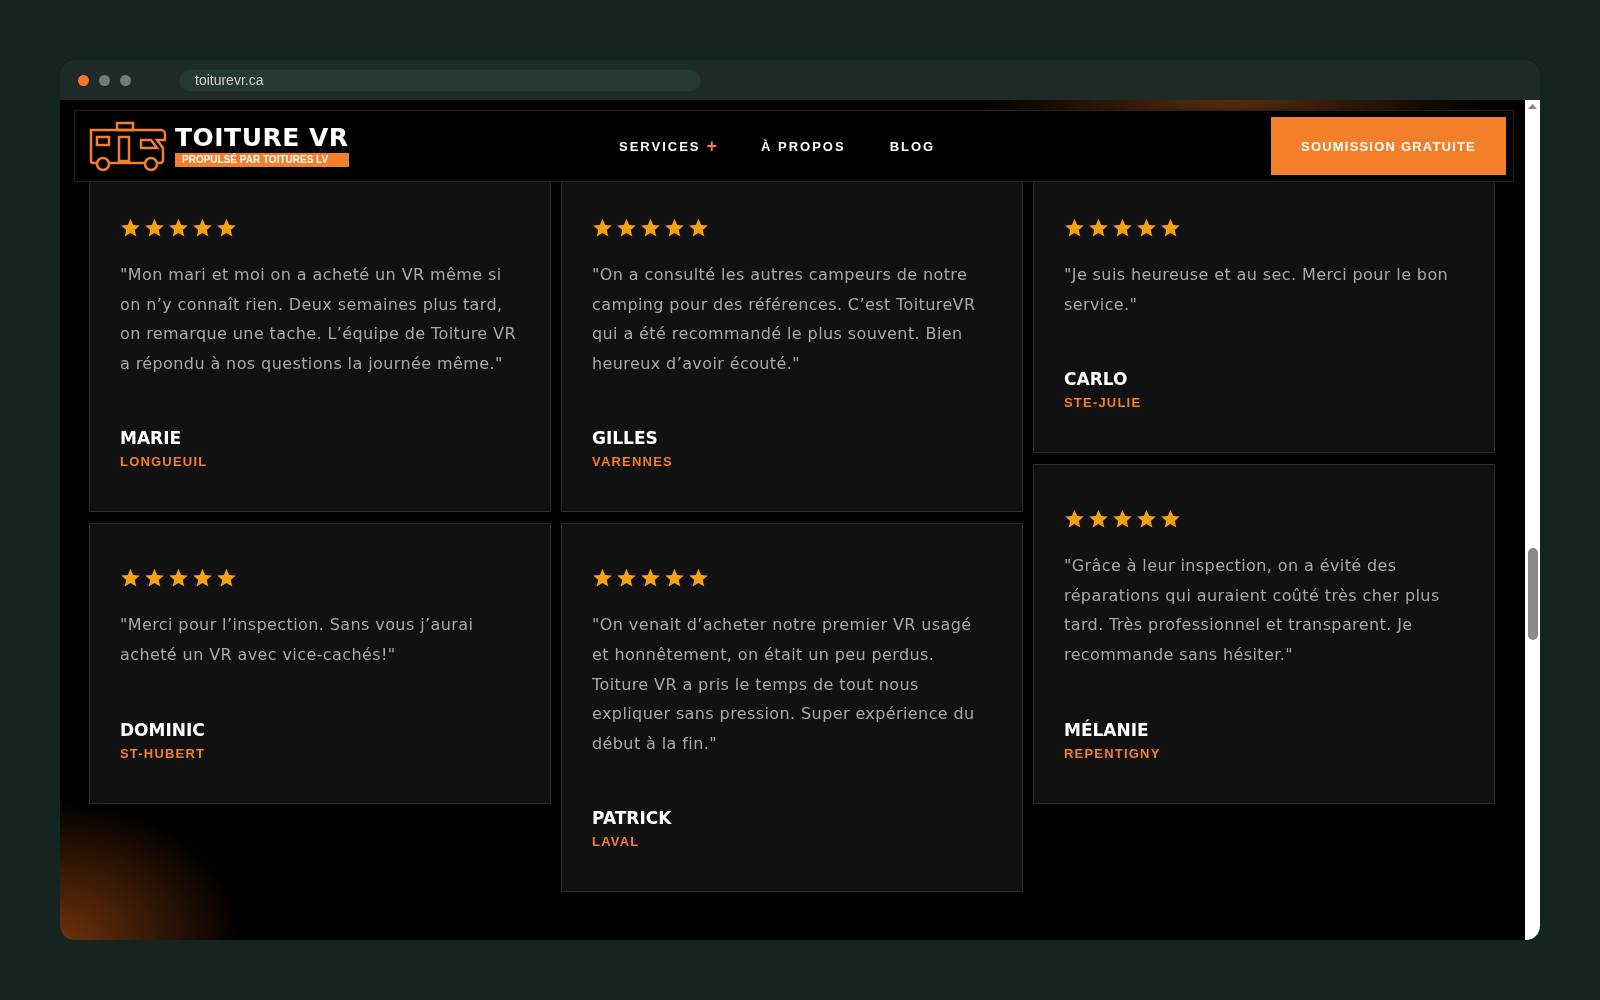 The image size is (1600, 1000). I want to click on reviewer-name: MÉLANIE, so click(1107, 729).